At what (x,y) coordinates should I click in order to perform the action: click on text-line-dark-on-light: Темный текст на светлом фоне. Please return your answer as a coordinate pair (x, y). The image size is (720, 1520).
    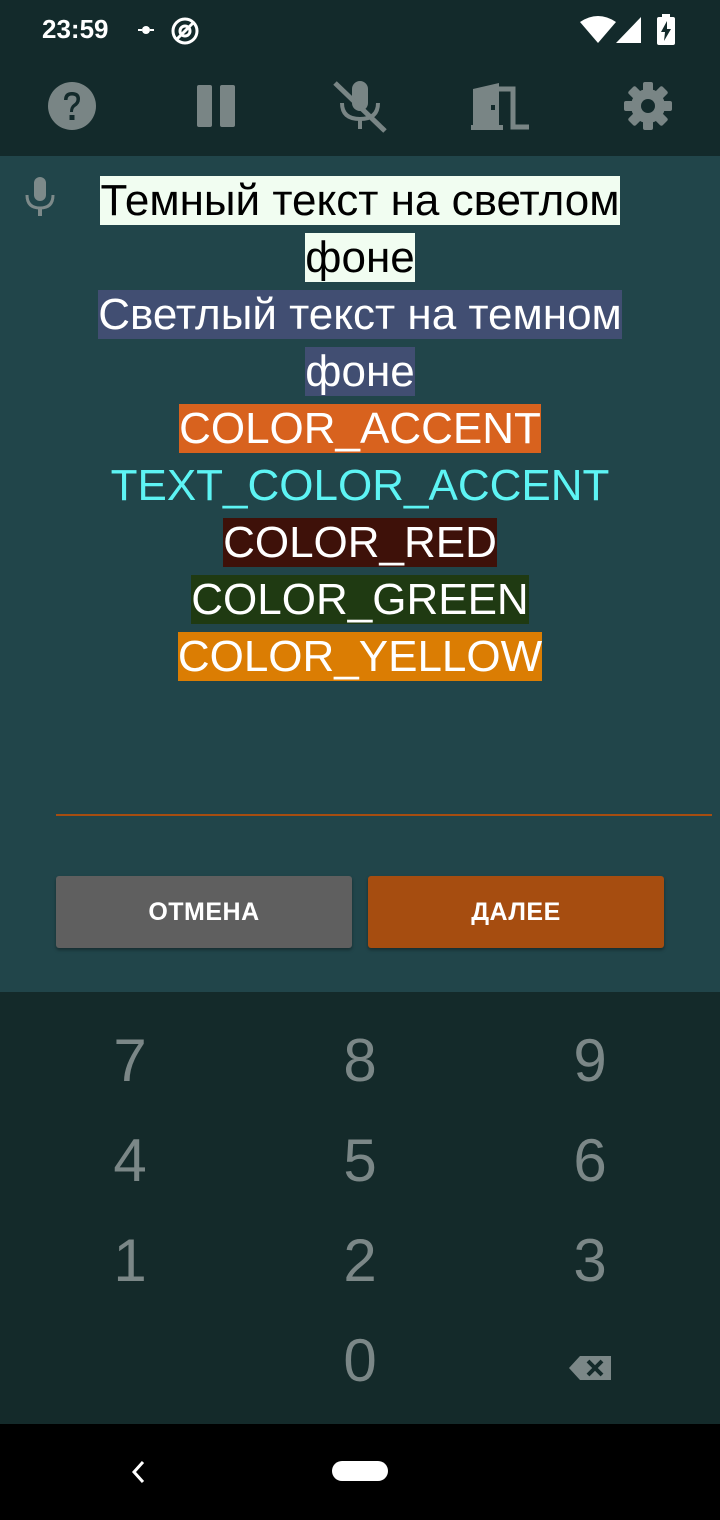
    Looking at the image, I should click on (360, 229).